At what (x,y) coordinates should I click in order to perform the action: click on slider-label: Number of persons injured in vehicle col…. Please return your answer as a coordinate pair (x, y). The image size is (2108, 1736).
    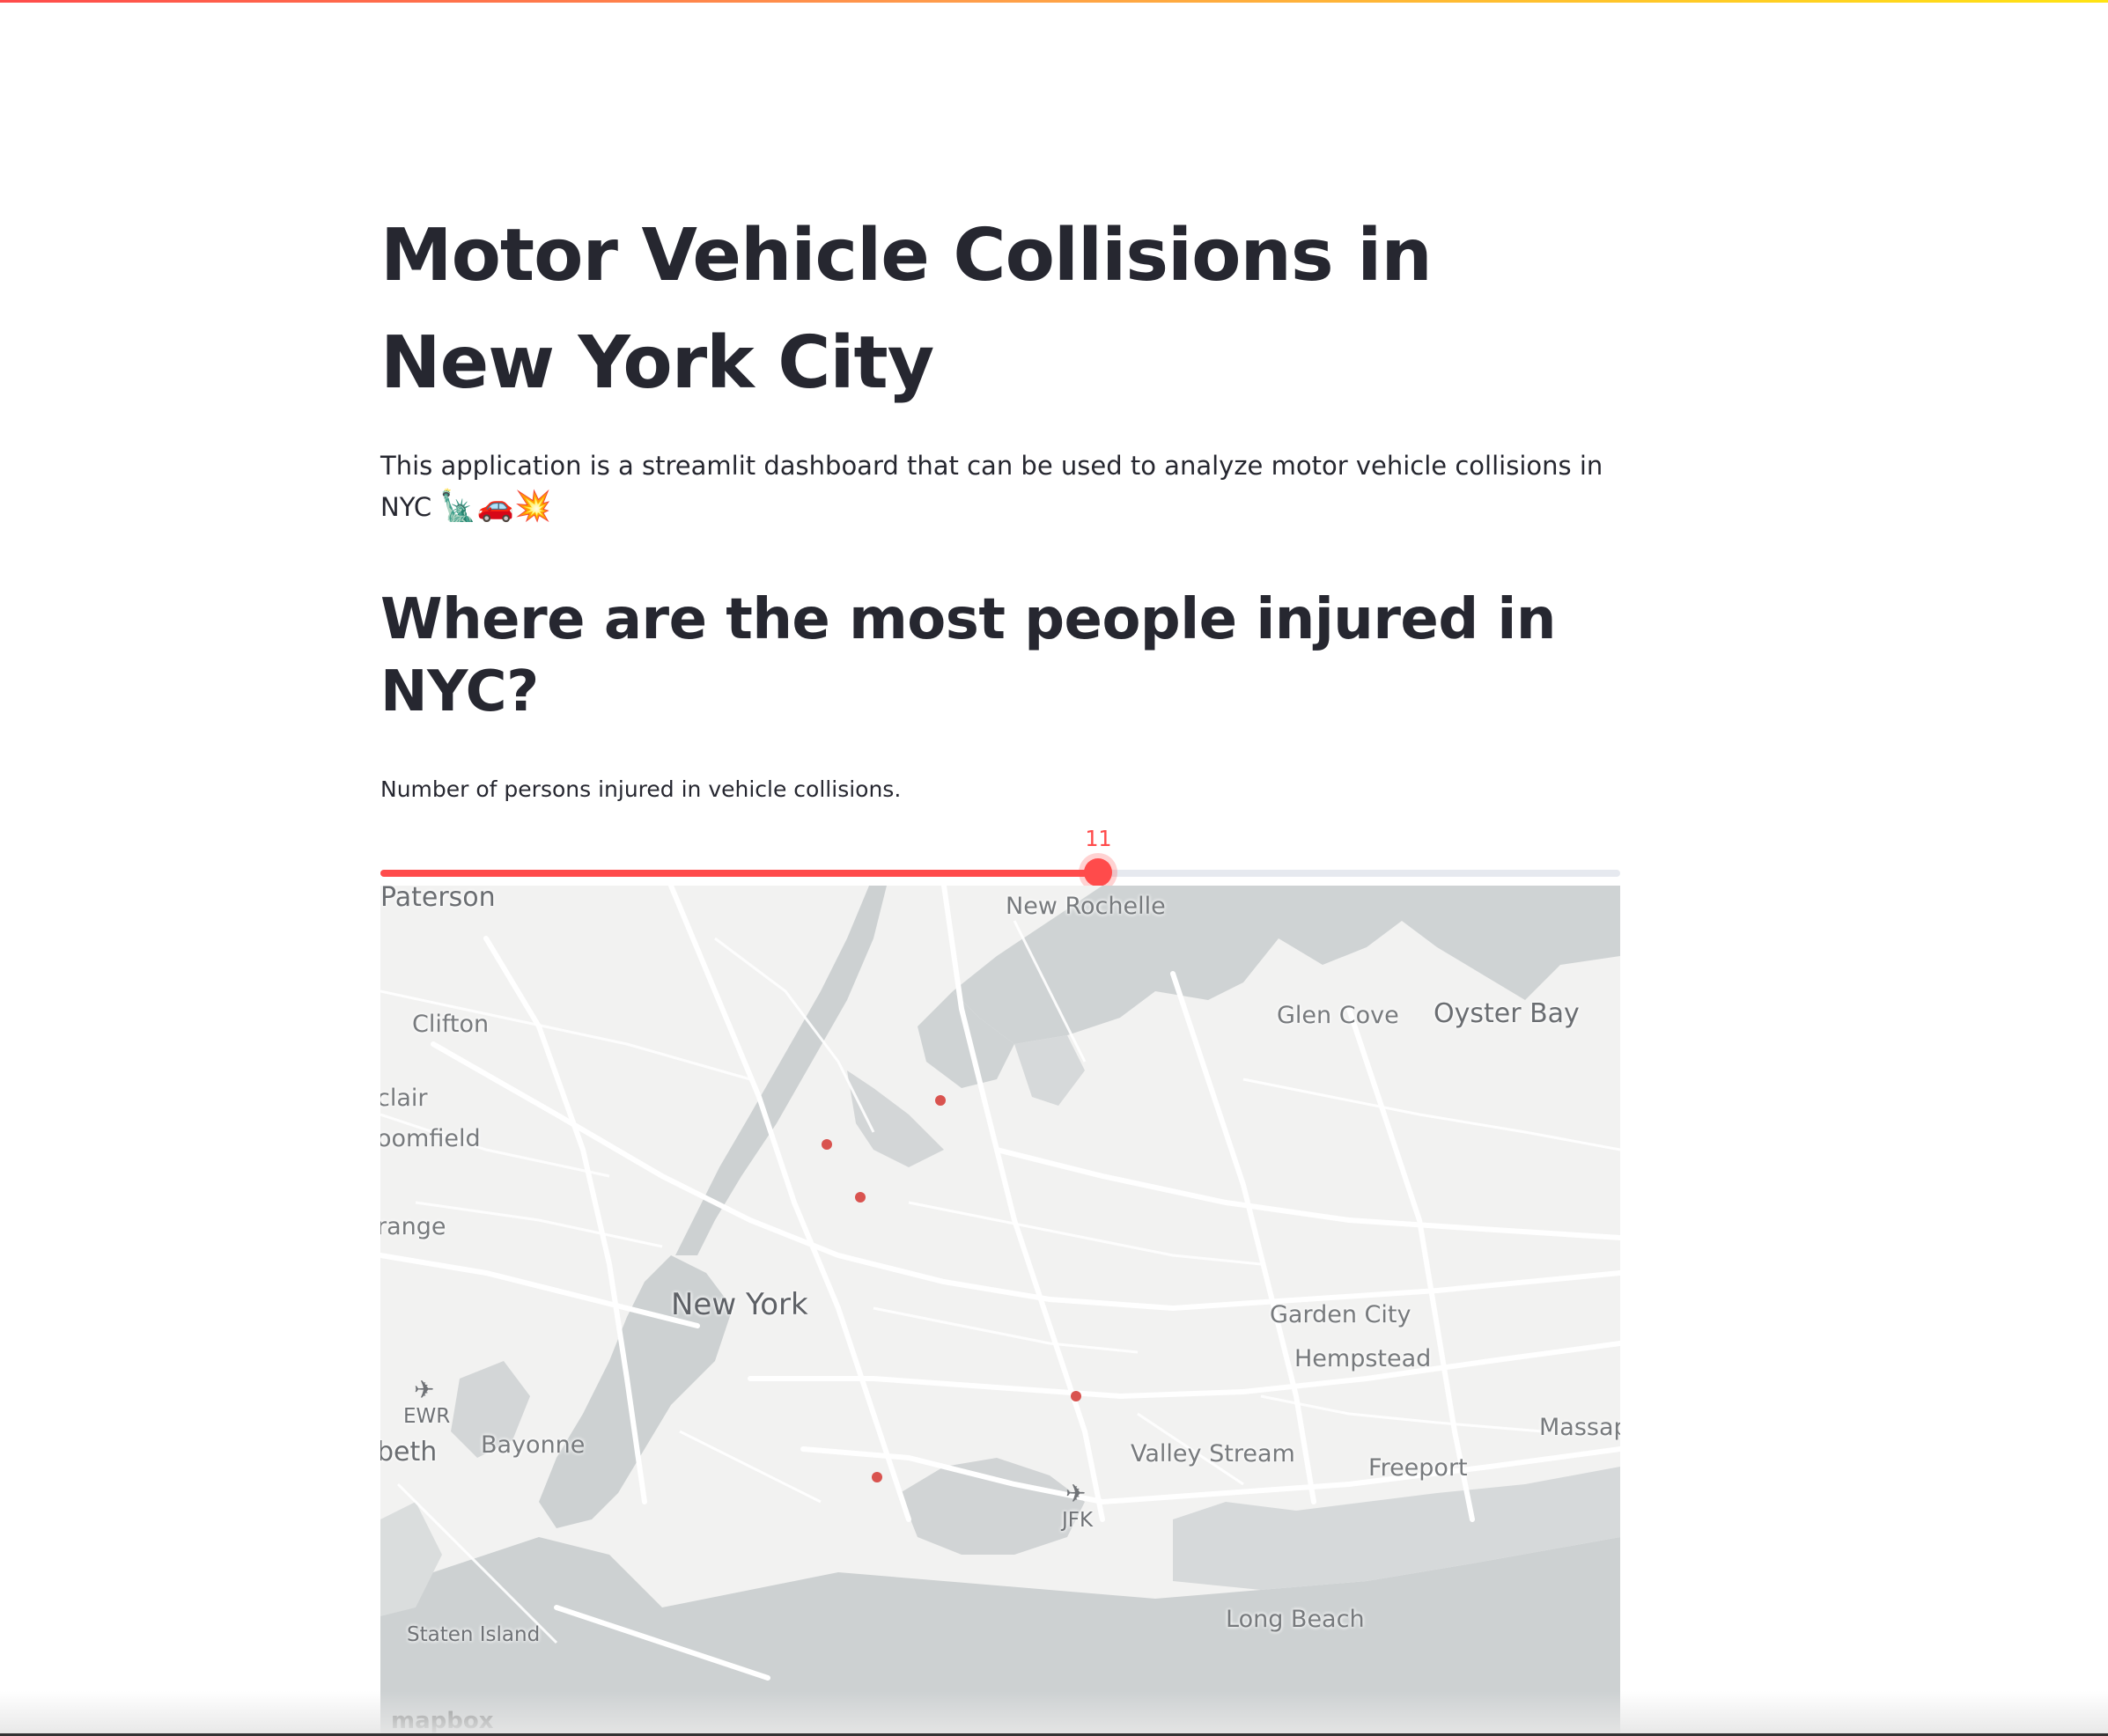
    Looking at the image, I should click on (641, 789).